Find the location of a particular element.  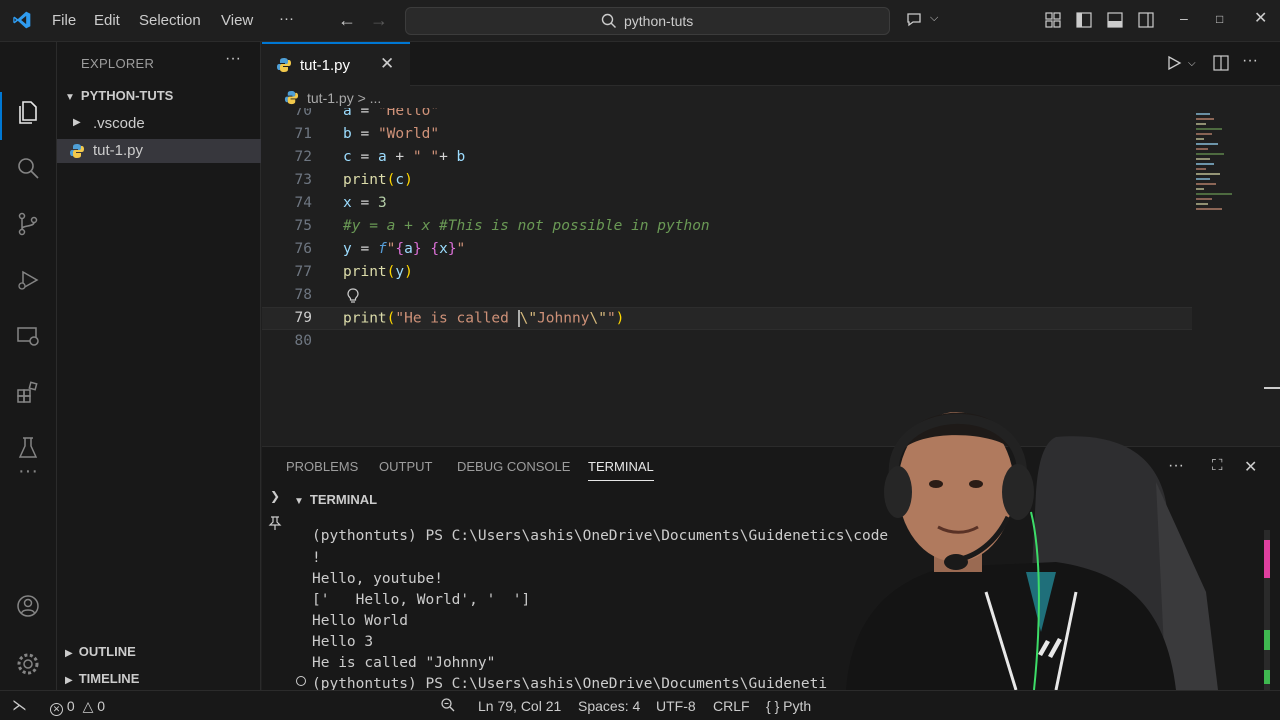

line-number: 79 is located at coordinates (303, 318).